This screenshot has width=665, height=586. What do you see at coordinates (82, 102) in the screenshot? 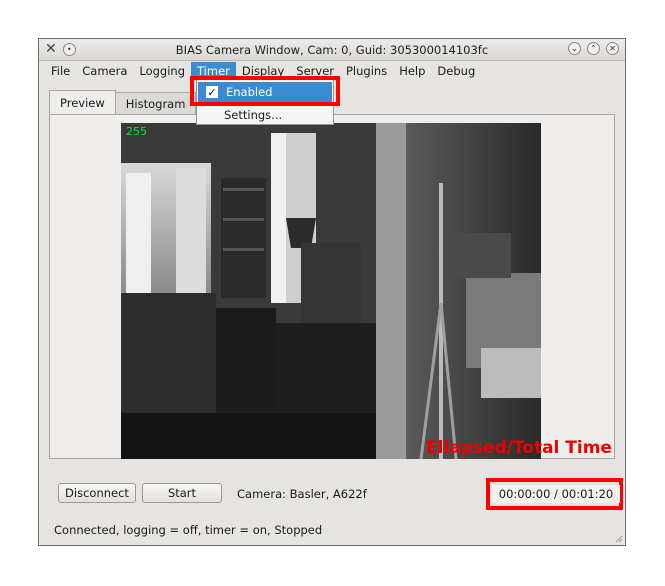
I see `tab-preview: Preview` at bounding box center [82, 102].